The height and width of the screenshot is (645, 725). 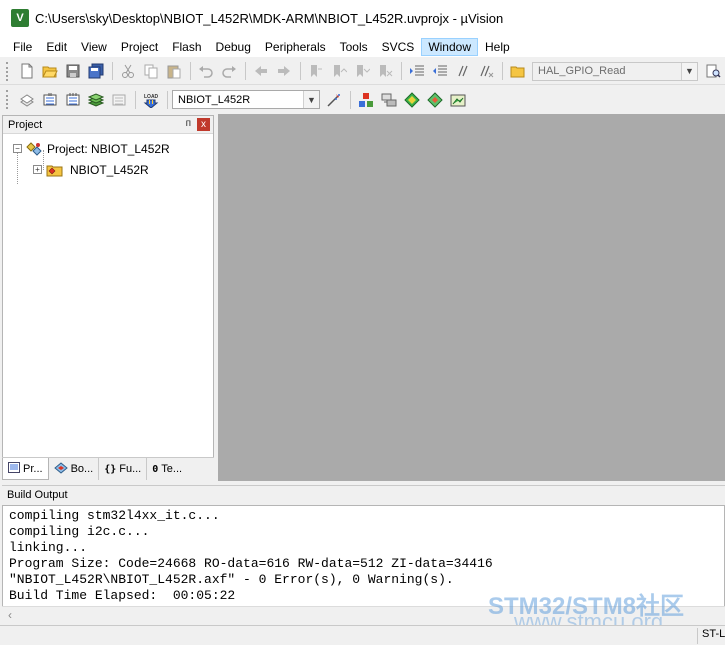 What do you see at coordinates (27, 71) in the screenshot?
I see `new-file-icon` at bounding box center [27, 71].